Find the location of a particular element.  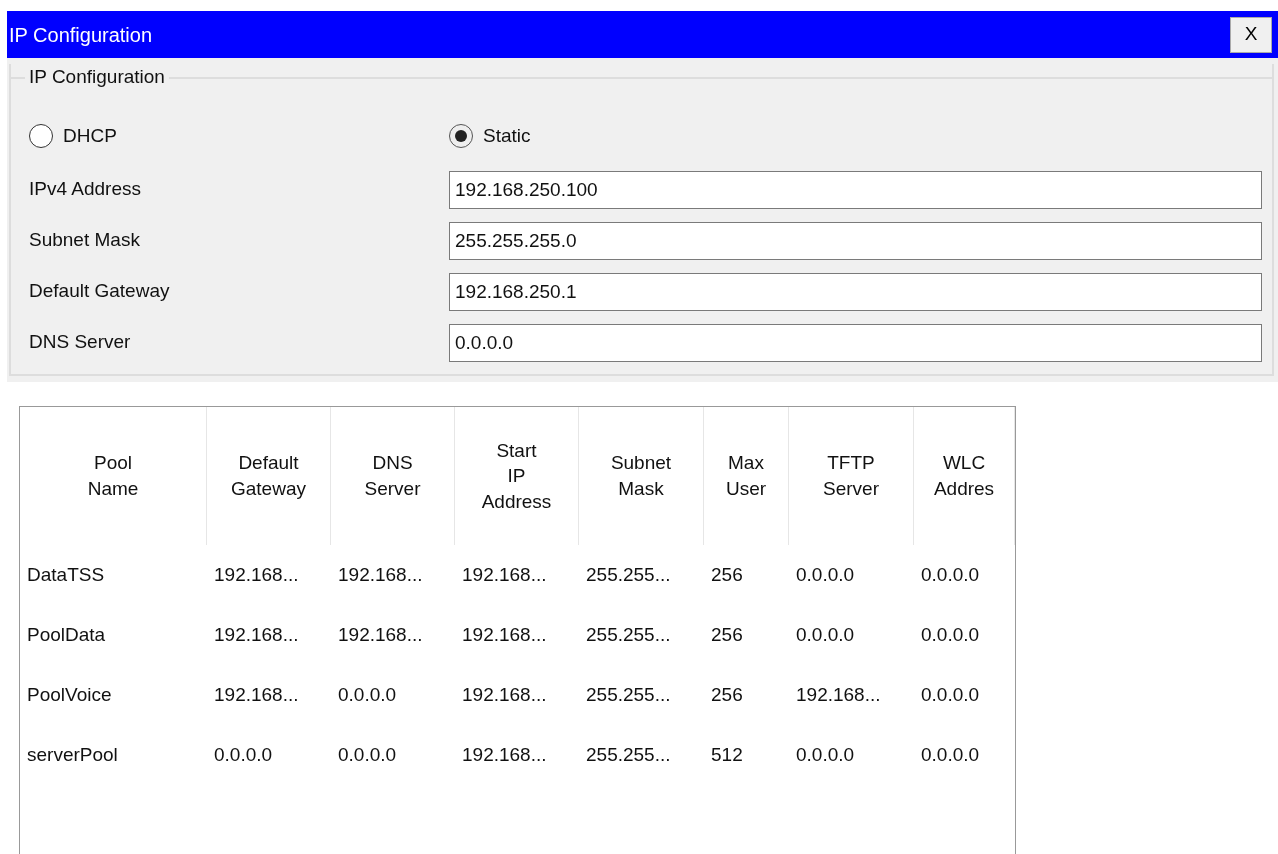

input-field: 192.168.250.100 is located at coordinates (855, 189).